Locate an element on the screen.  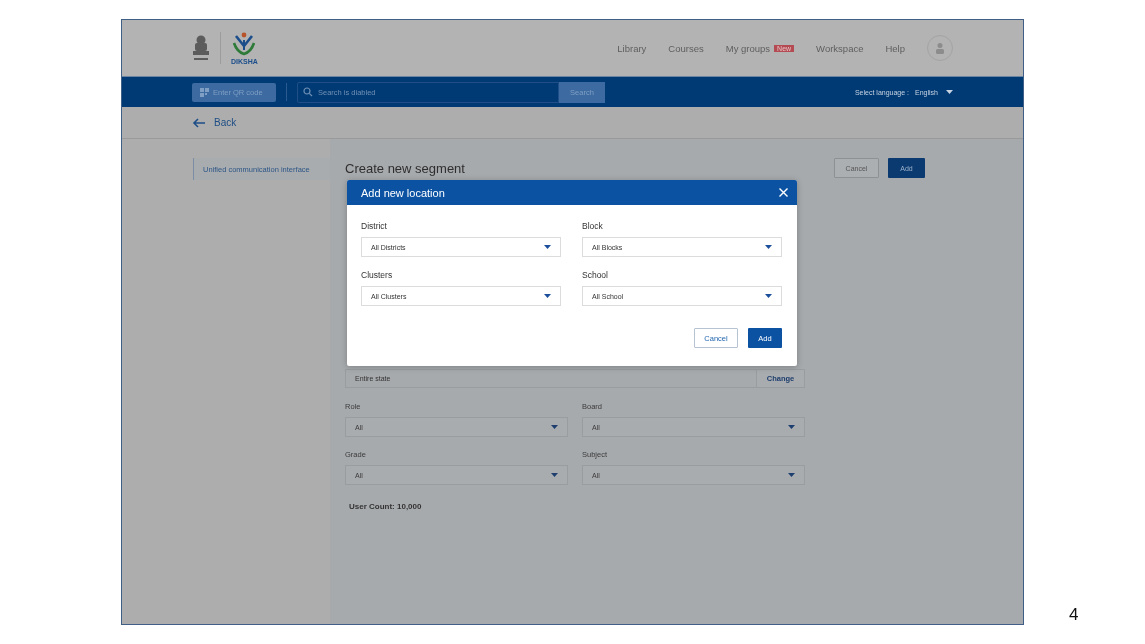
back-arrow-icon is located at coordinates (199, 122).